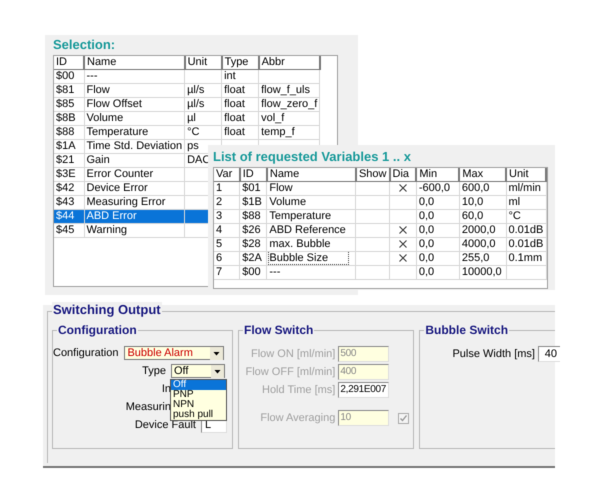 The width and height of the screenshot is (600, 500). I want to click on field-label: Flow ON [ml/min], so click(293, 354).